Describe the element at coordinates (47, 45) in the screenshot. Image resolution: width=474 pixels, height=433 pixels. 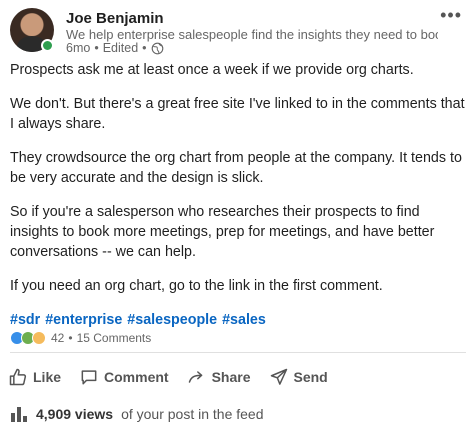
I see `online-status-indicator` at that location.